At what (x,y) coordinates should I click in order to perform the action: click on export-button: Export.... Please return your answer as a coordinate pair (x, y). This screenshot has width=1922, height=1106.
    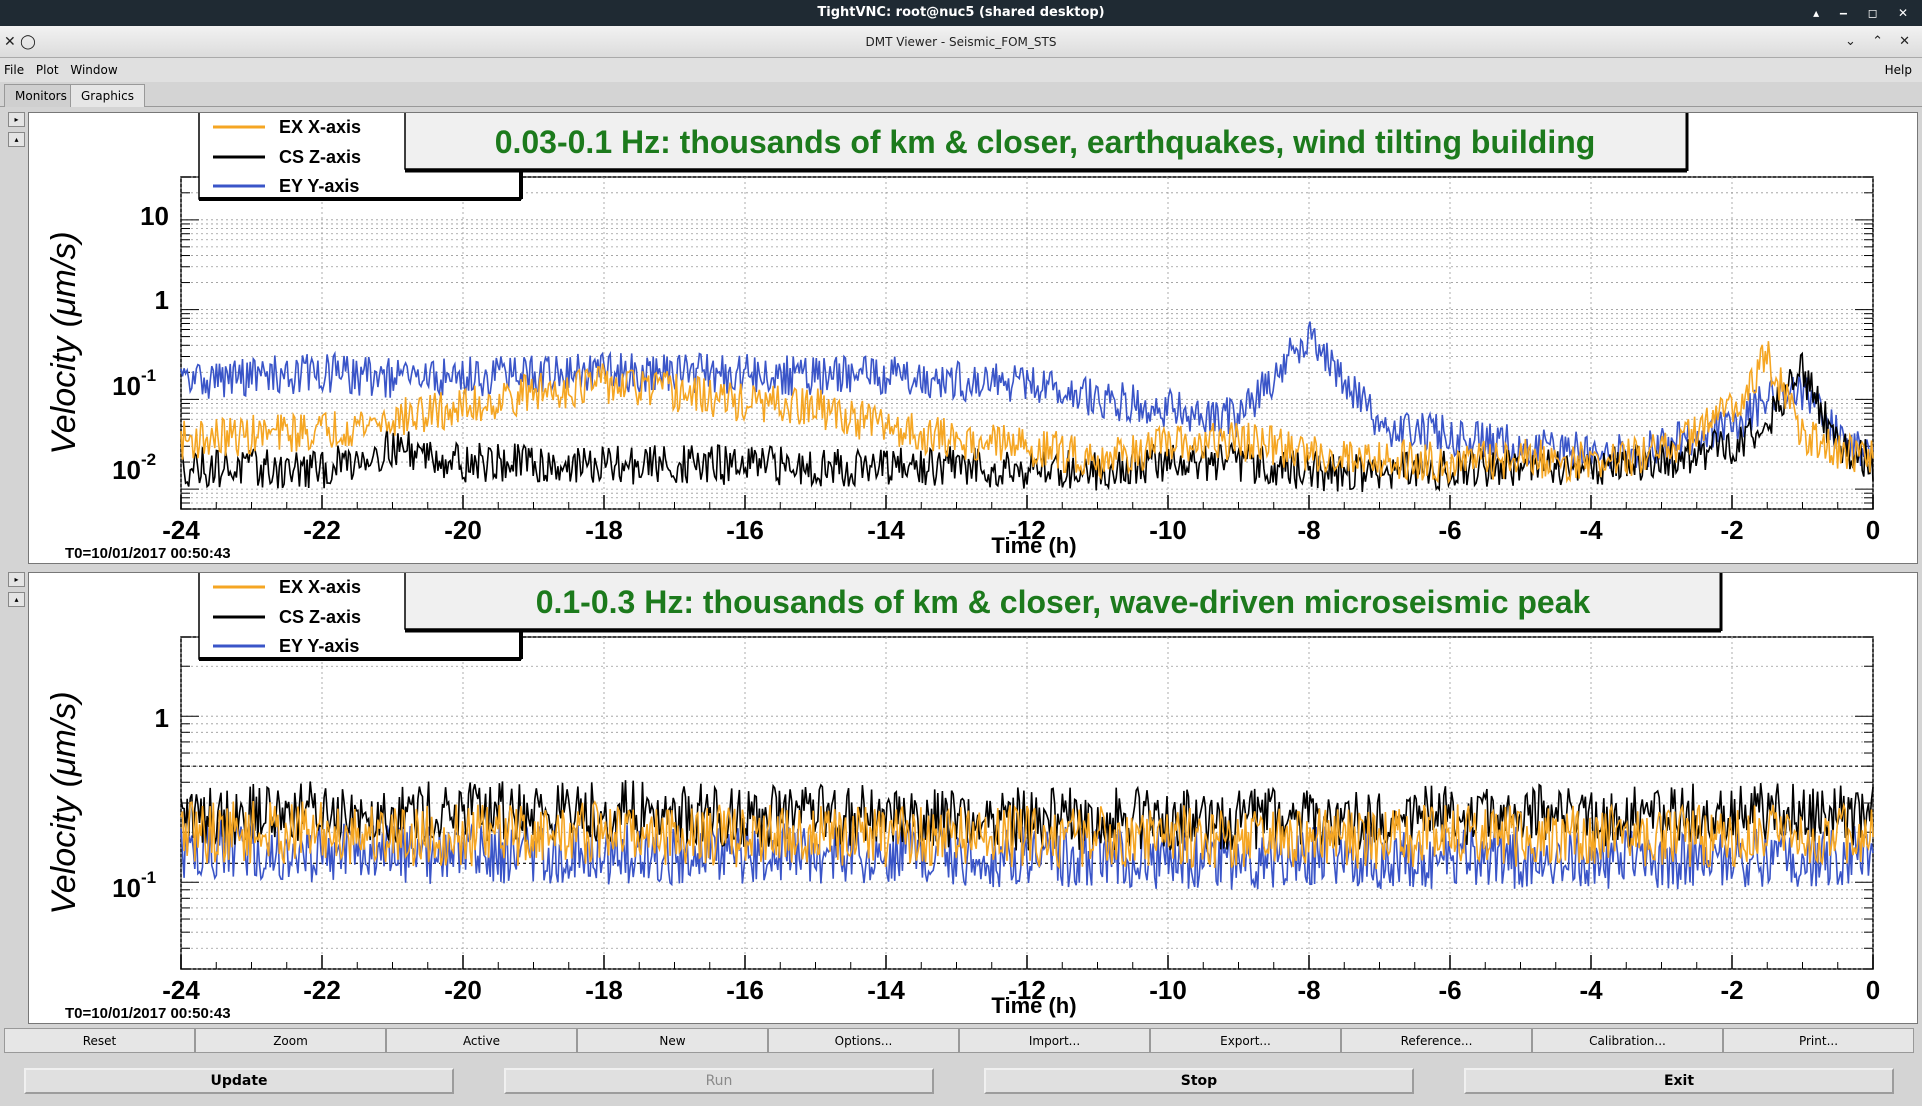
    Looking at the image, I should click on (1245, 1040).